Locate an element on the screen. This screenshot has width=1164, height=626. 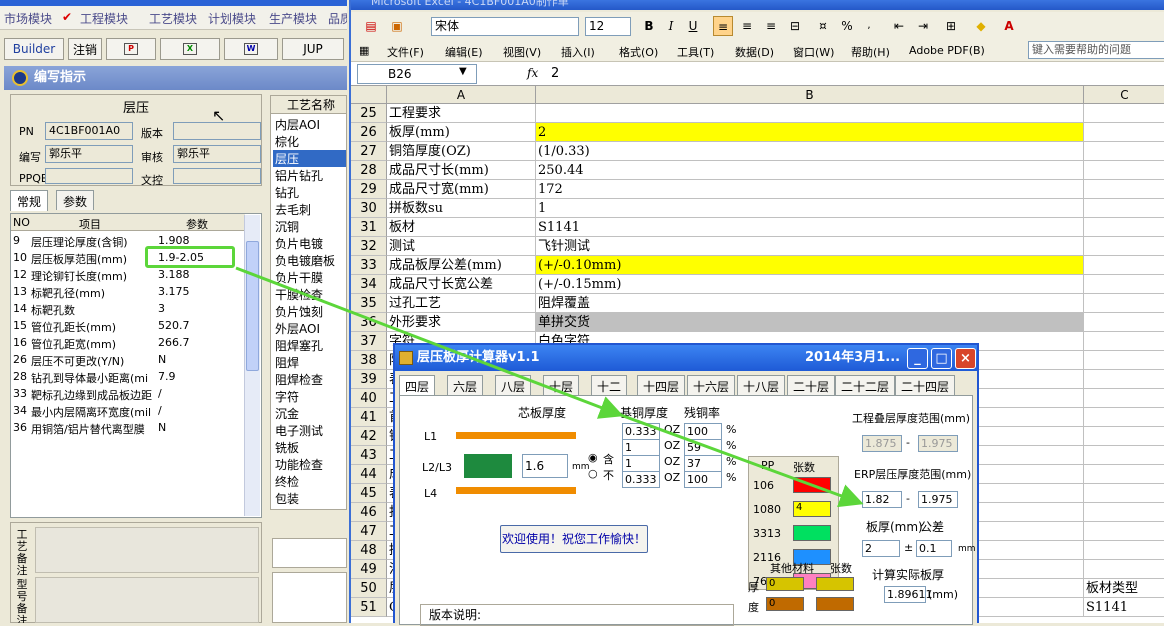
stack-max-input: 1.975 is located at coordinates (938, 443).